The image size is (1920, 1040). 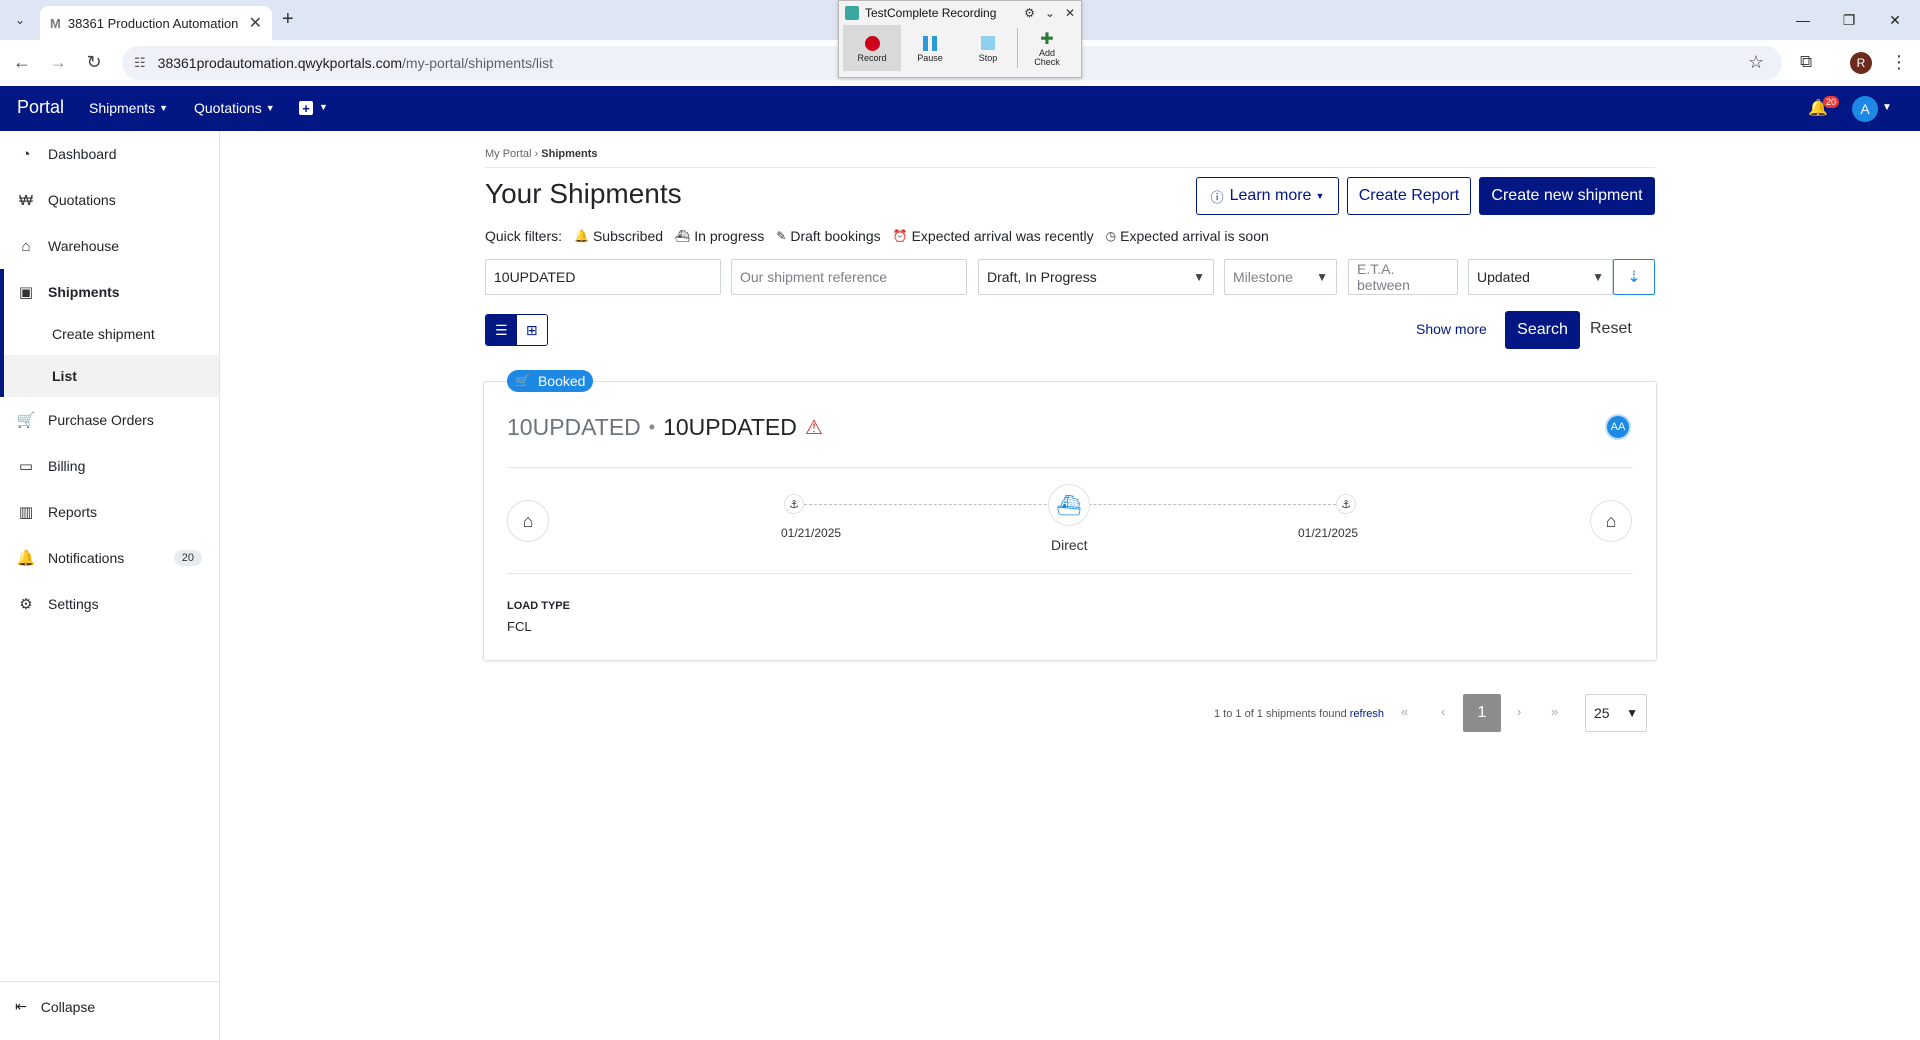 I want to click on milestone-select: Milestone ▼, so click(x=1280, y=277).